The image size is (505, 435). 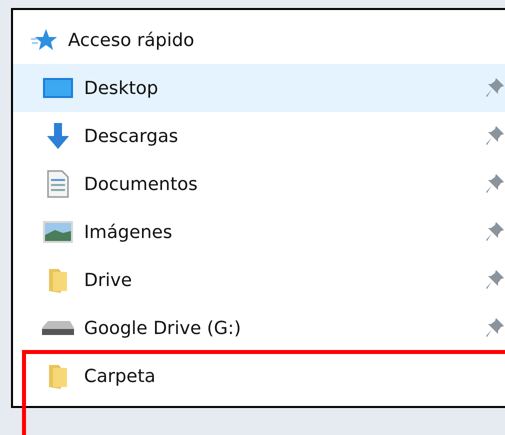 What do you see at coordinates (259, 328) in the screenshot?
I see `folder-item: Google Drive (G:)` at bounding box center [259, 328].